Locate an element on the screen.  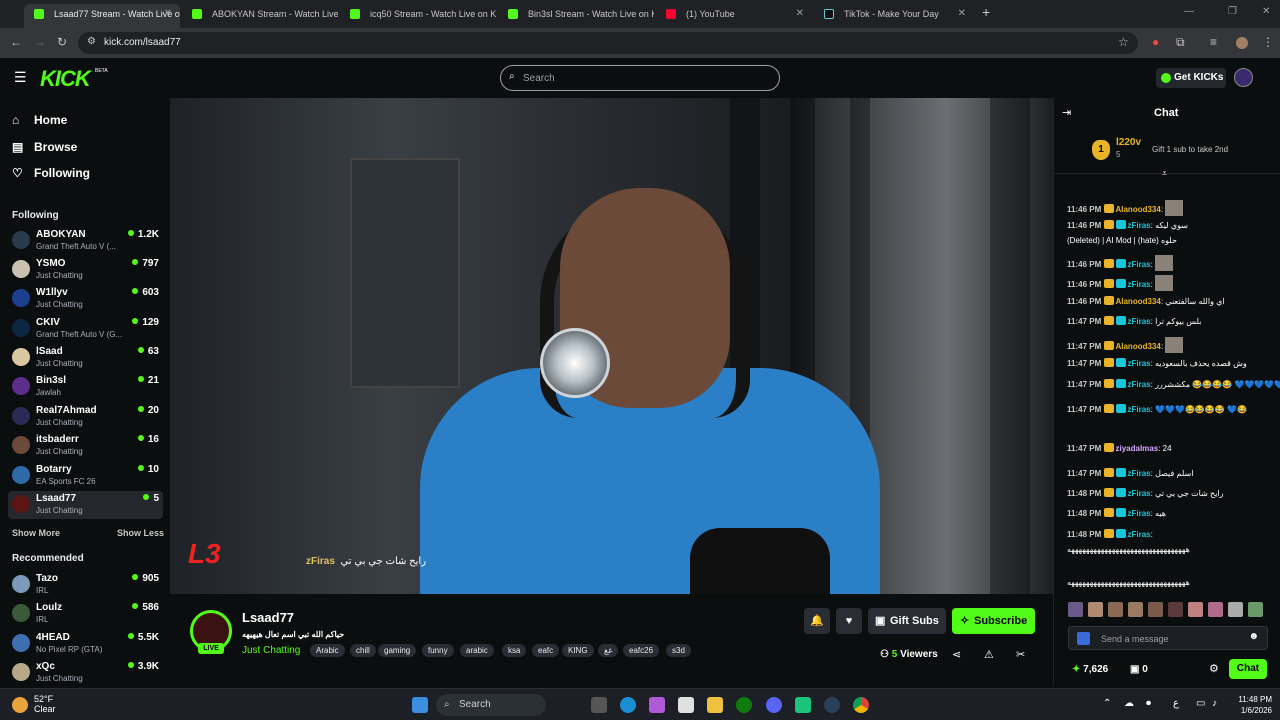
gift-count: ▣ 0 is located at coordinates (1139, 669).